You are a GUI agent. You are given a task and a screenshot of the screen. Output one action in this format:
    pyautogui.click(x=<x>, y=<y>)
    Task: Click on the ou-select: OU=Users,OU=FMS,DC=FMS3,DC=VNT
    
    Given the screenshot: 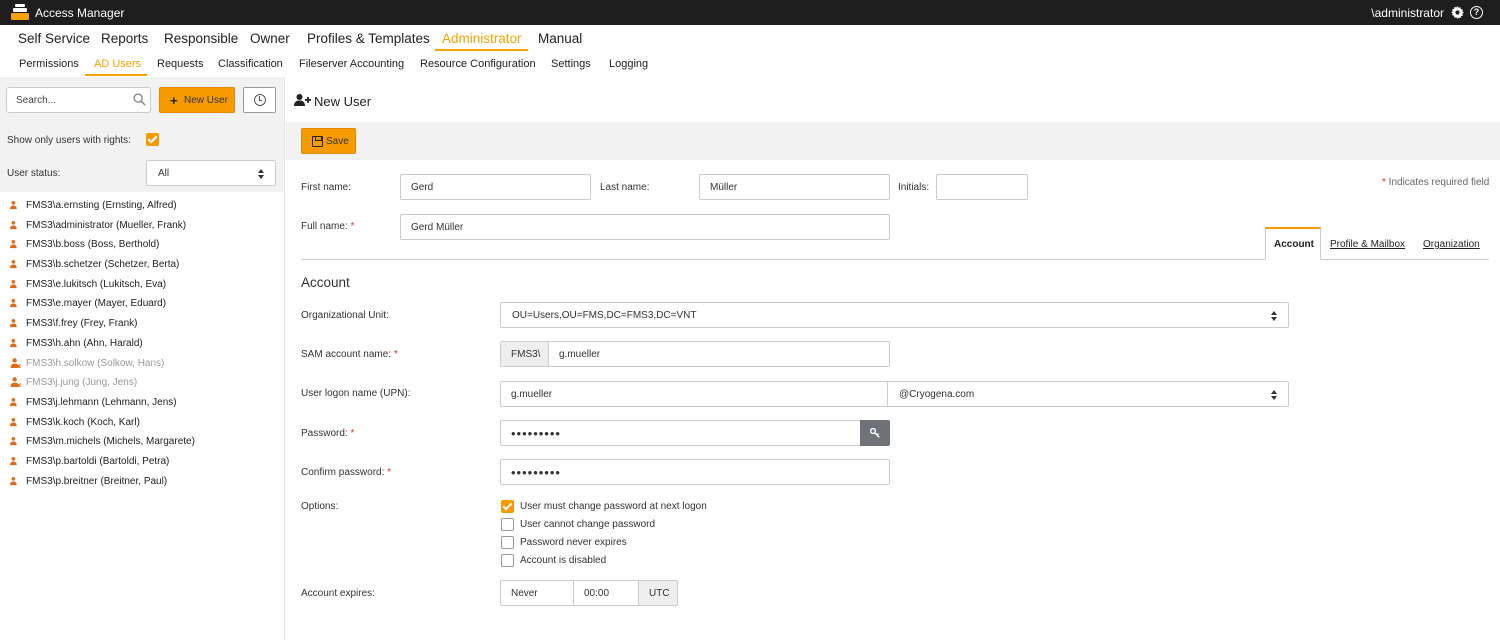 What is the action you would take?
    pyautogui.click(x=894, y=315)
    